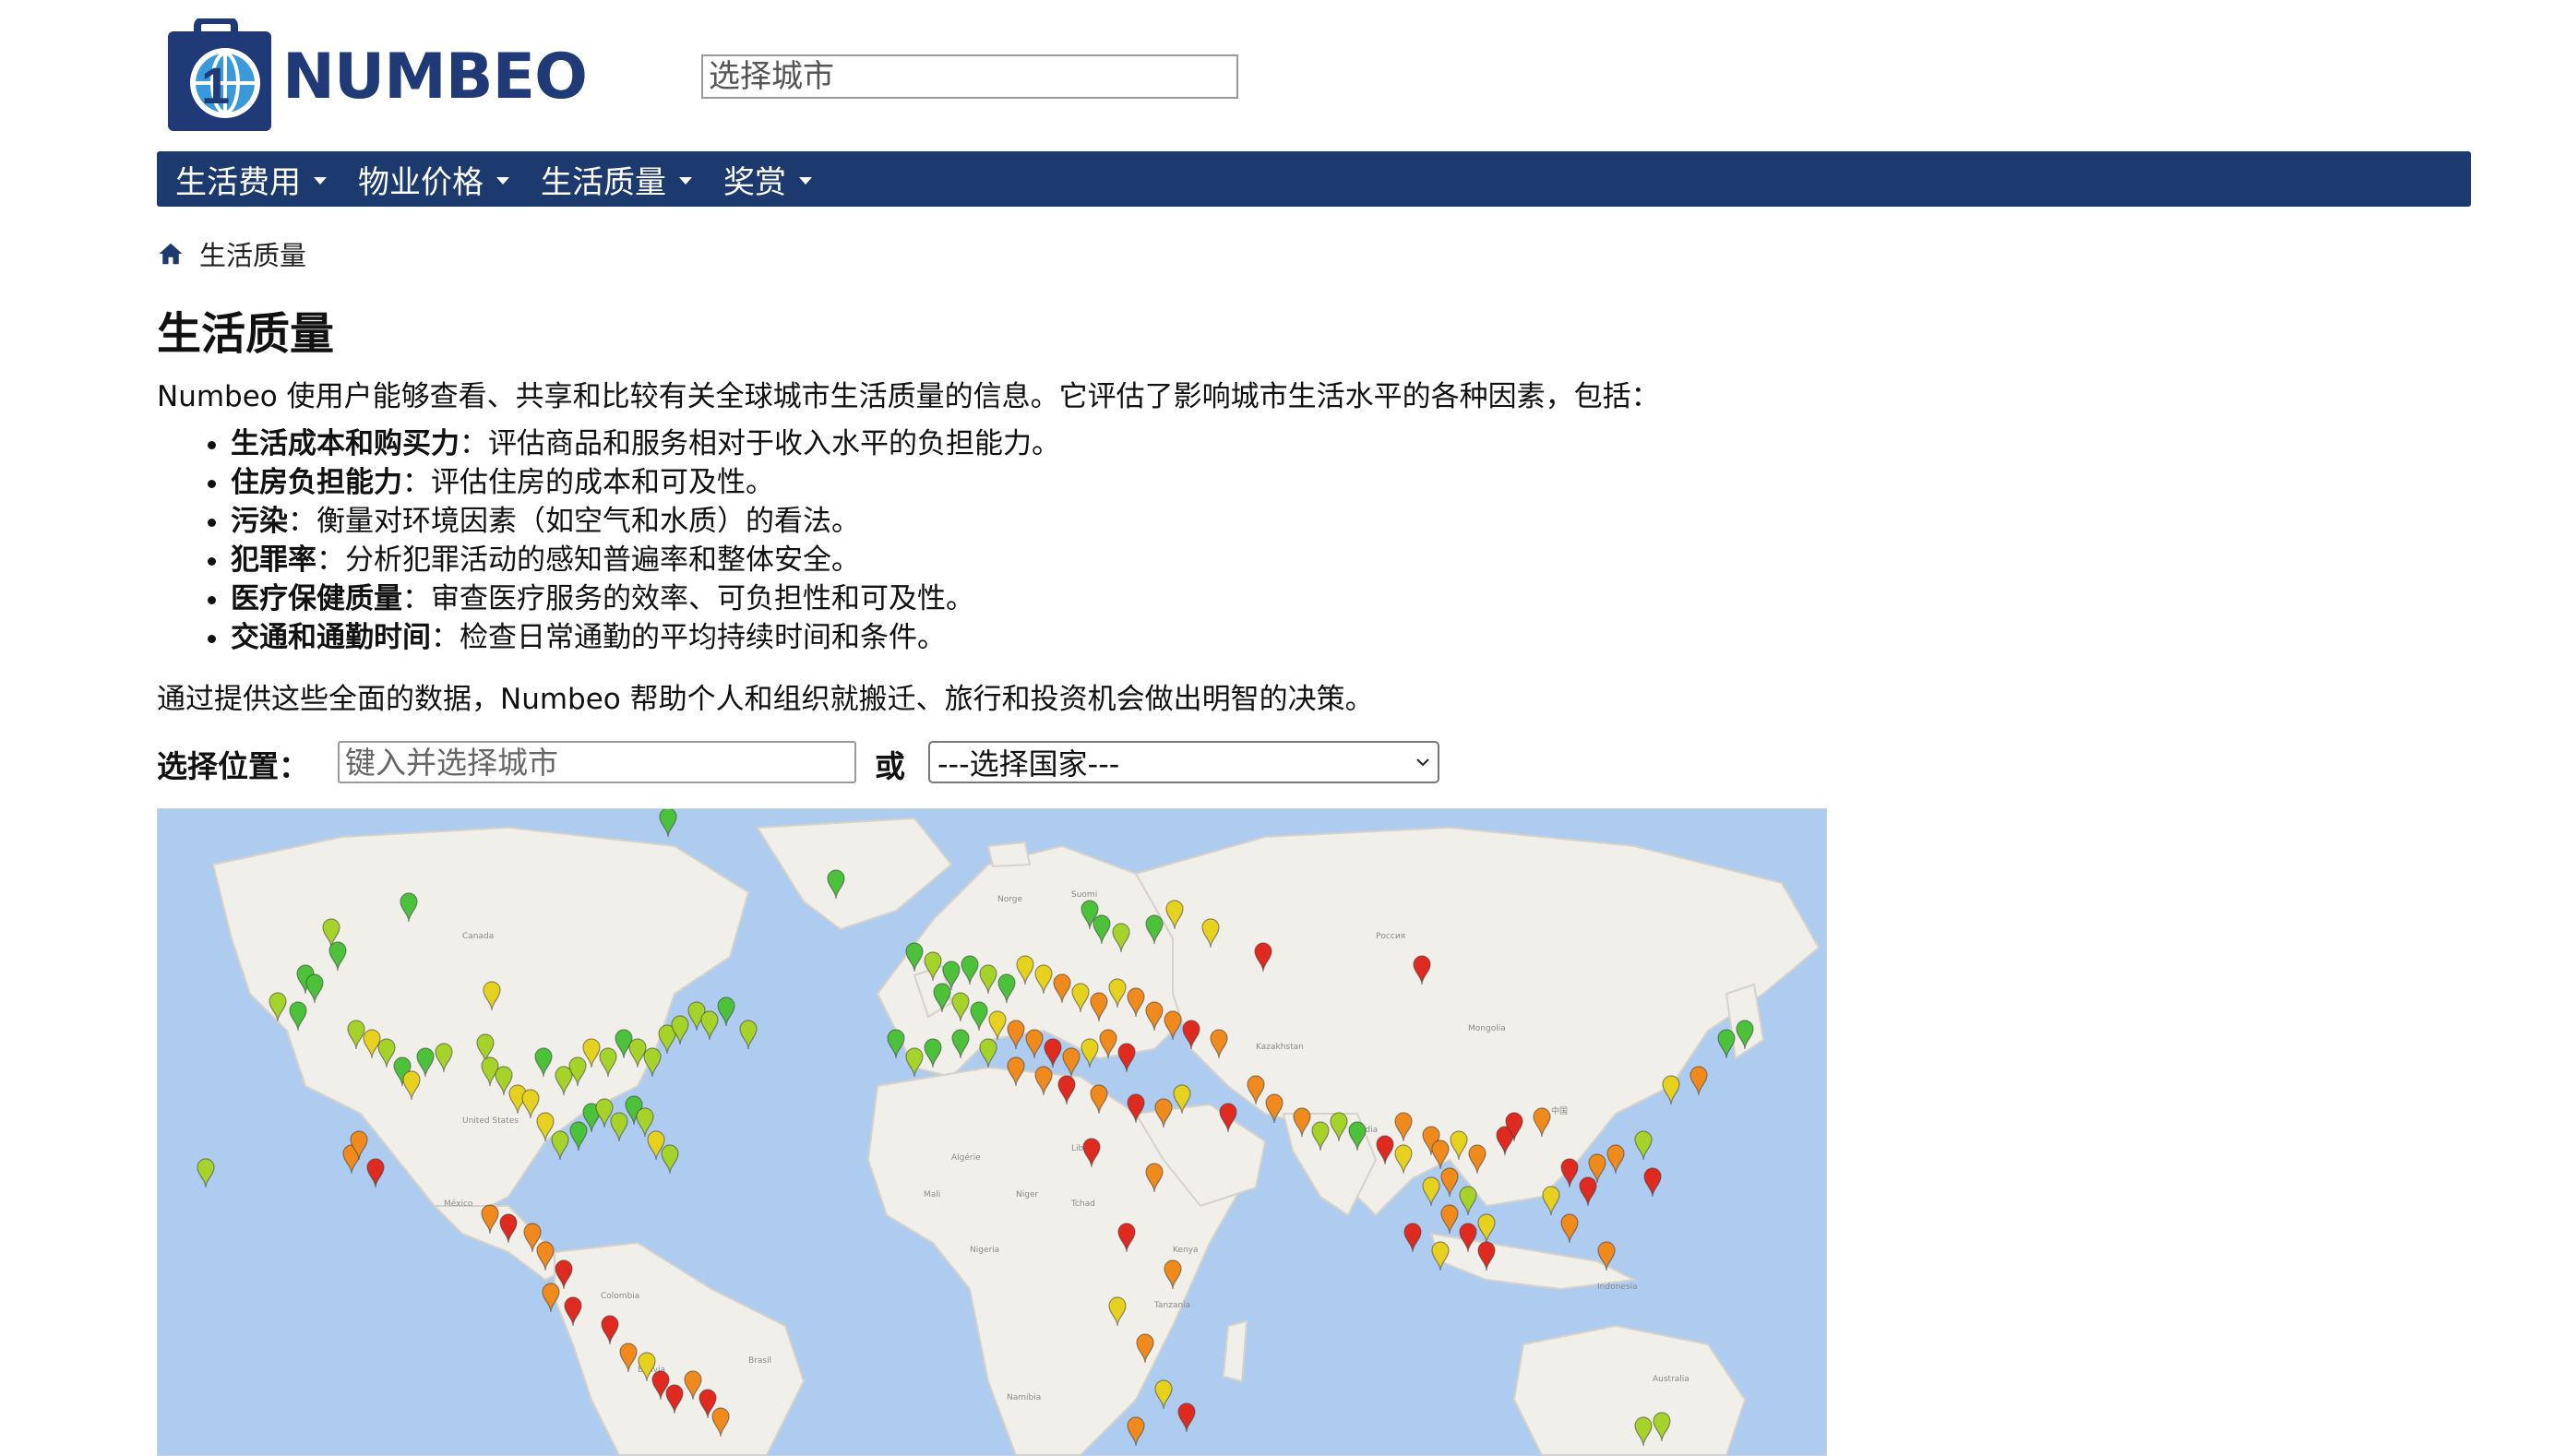 The height and width of the screenshot is (1456, 2567). Describe the element at coordinates (620, 1296) in the screenshot. I see `map-label: Colombia` at that location.